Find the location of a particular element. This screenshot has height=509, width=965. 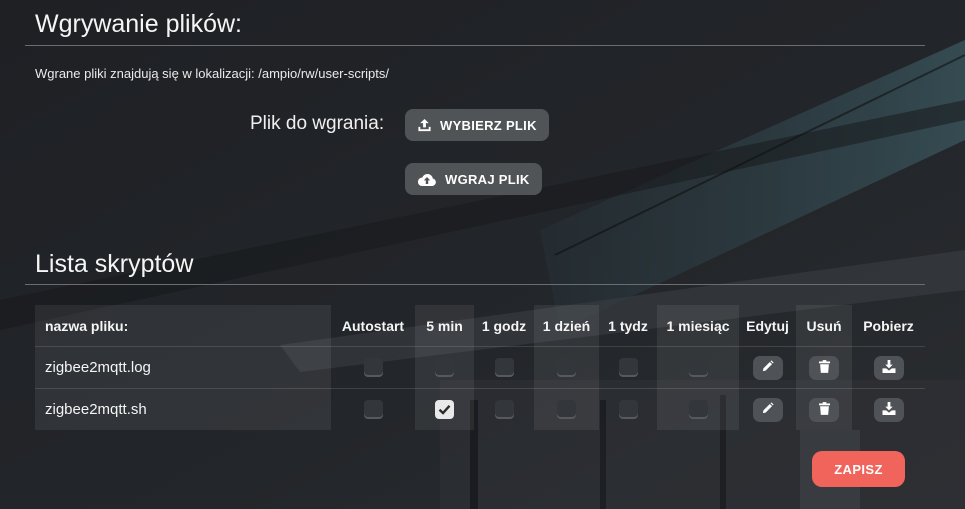

file-to-upload-label: Plik do wgrania: is located at coordinates (317, 123).